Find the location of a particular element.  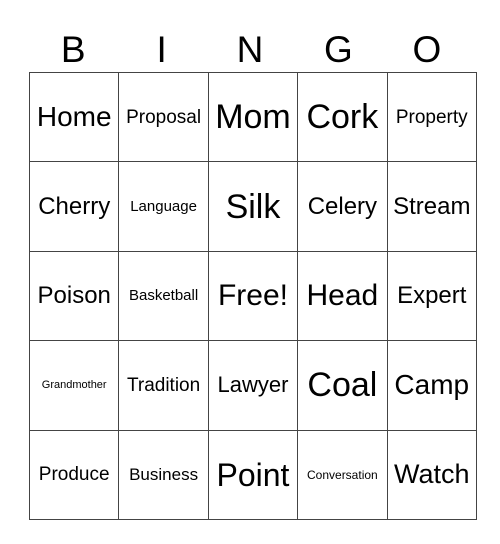

bingo-cell: Cork is located at coordinates (342, 117).